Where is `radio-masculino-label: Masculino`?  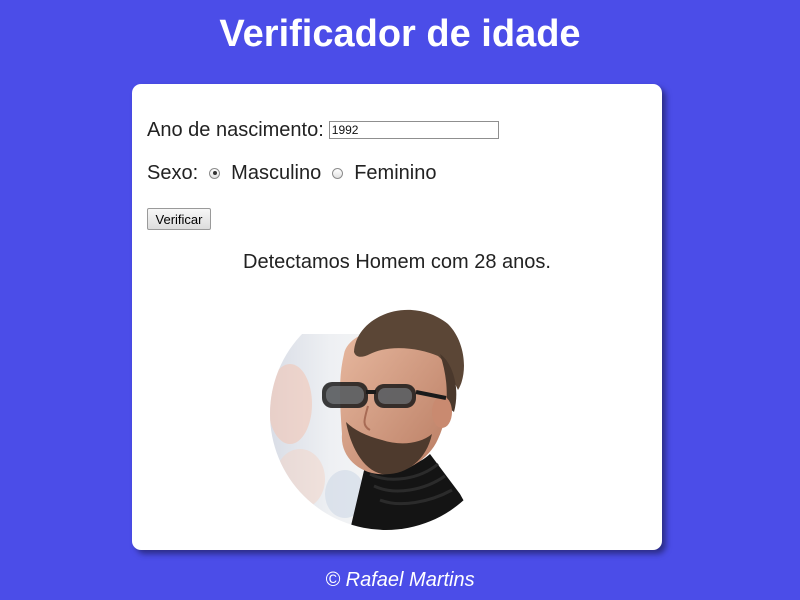 radio-masculino-label: Masculino is located at coordinates (276, 173).